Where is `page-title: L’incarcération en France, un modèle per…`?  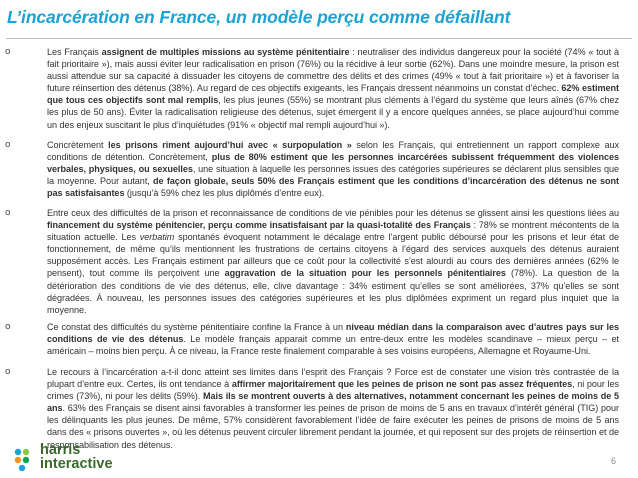 page-title: L’incarcération en France, un modèle per… is located at coordinates (259, 17).